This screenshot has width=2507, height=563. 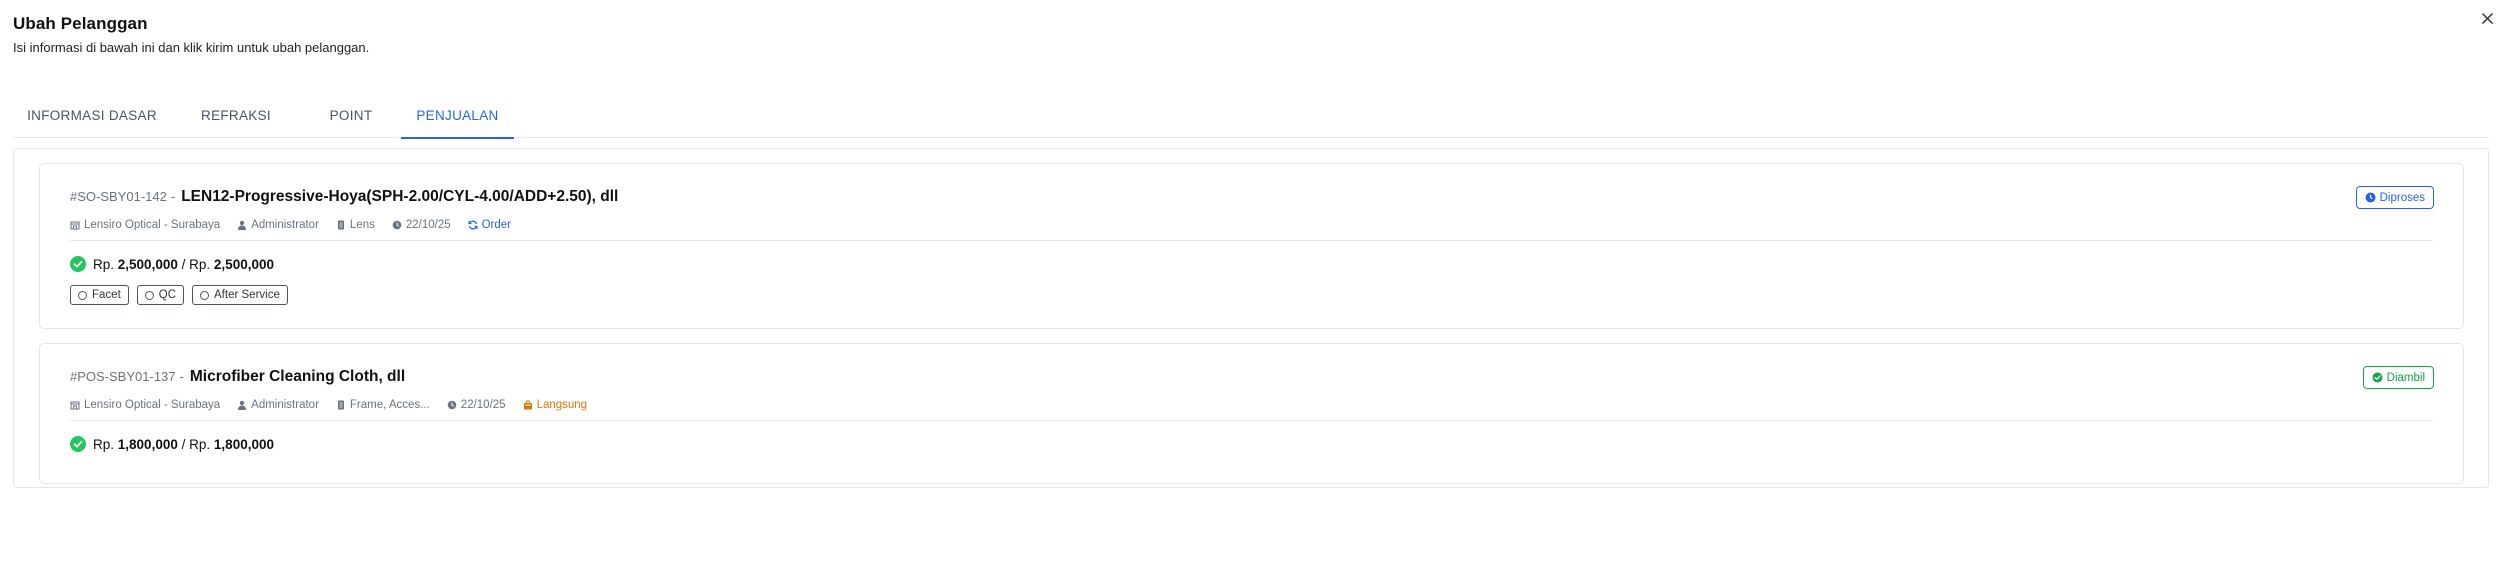 What do you see at coordinates (473, 225) in the screenshot?
I see `refresh-icon` at bounding box center [473, 225].